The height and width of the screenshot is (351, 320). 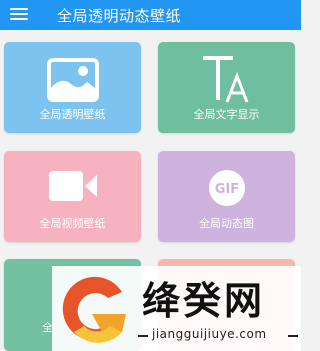 I want to click on gif-icon: GIF, so click(x=226, y=188).